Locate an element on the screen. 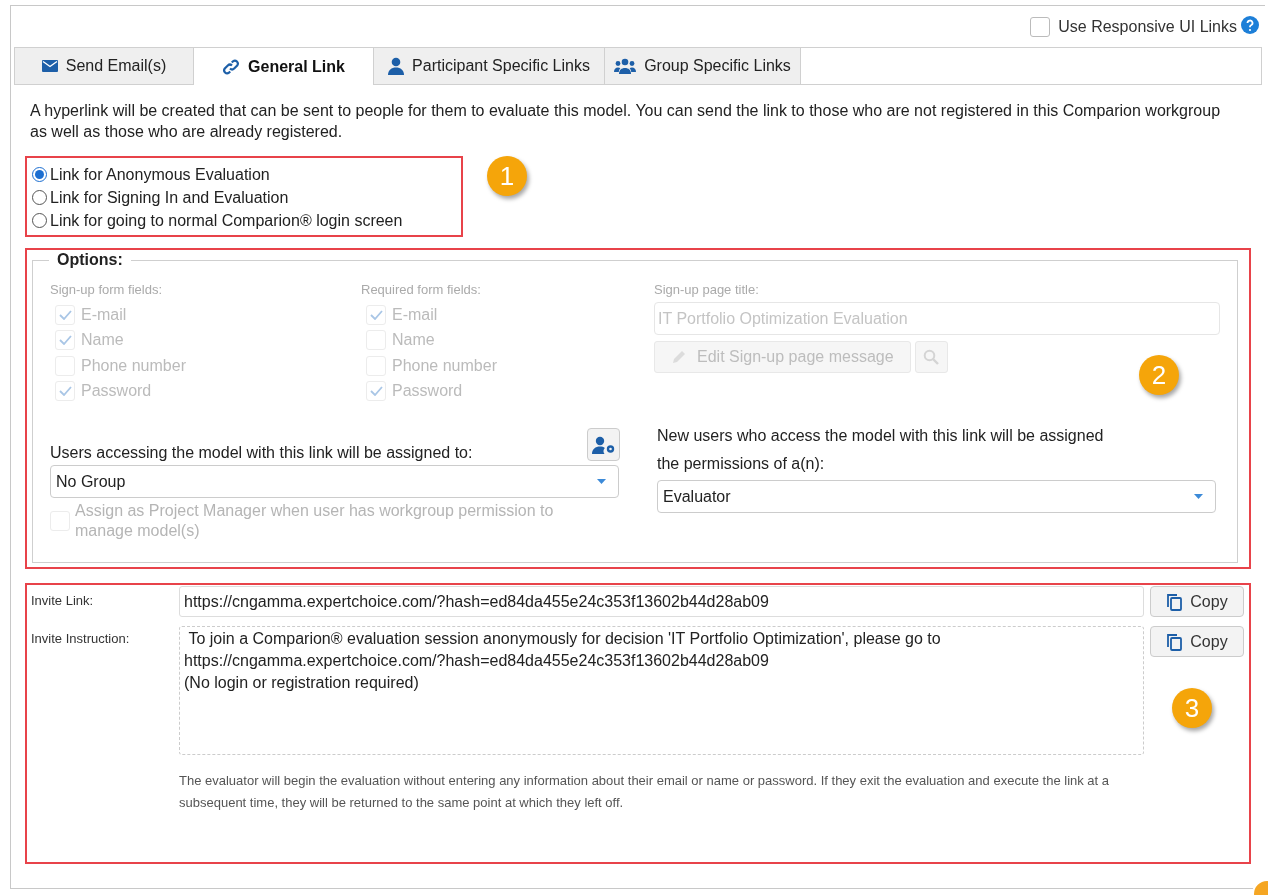 The image size is (1268, 895). search-button is located at coordinates (931, 357).